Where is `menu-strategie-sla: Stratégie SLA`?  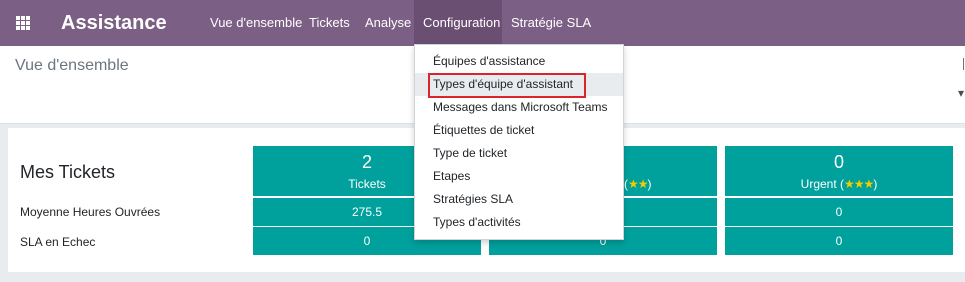
menu-strategie-sla: Stratégie SLA is located at coordinates (551, 23).